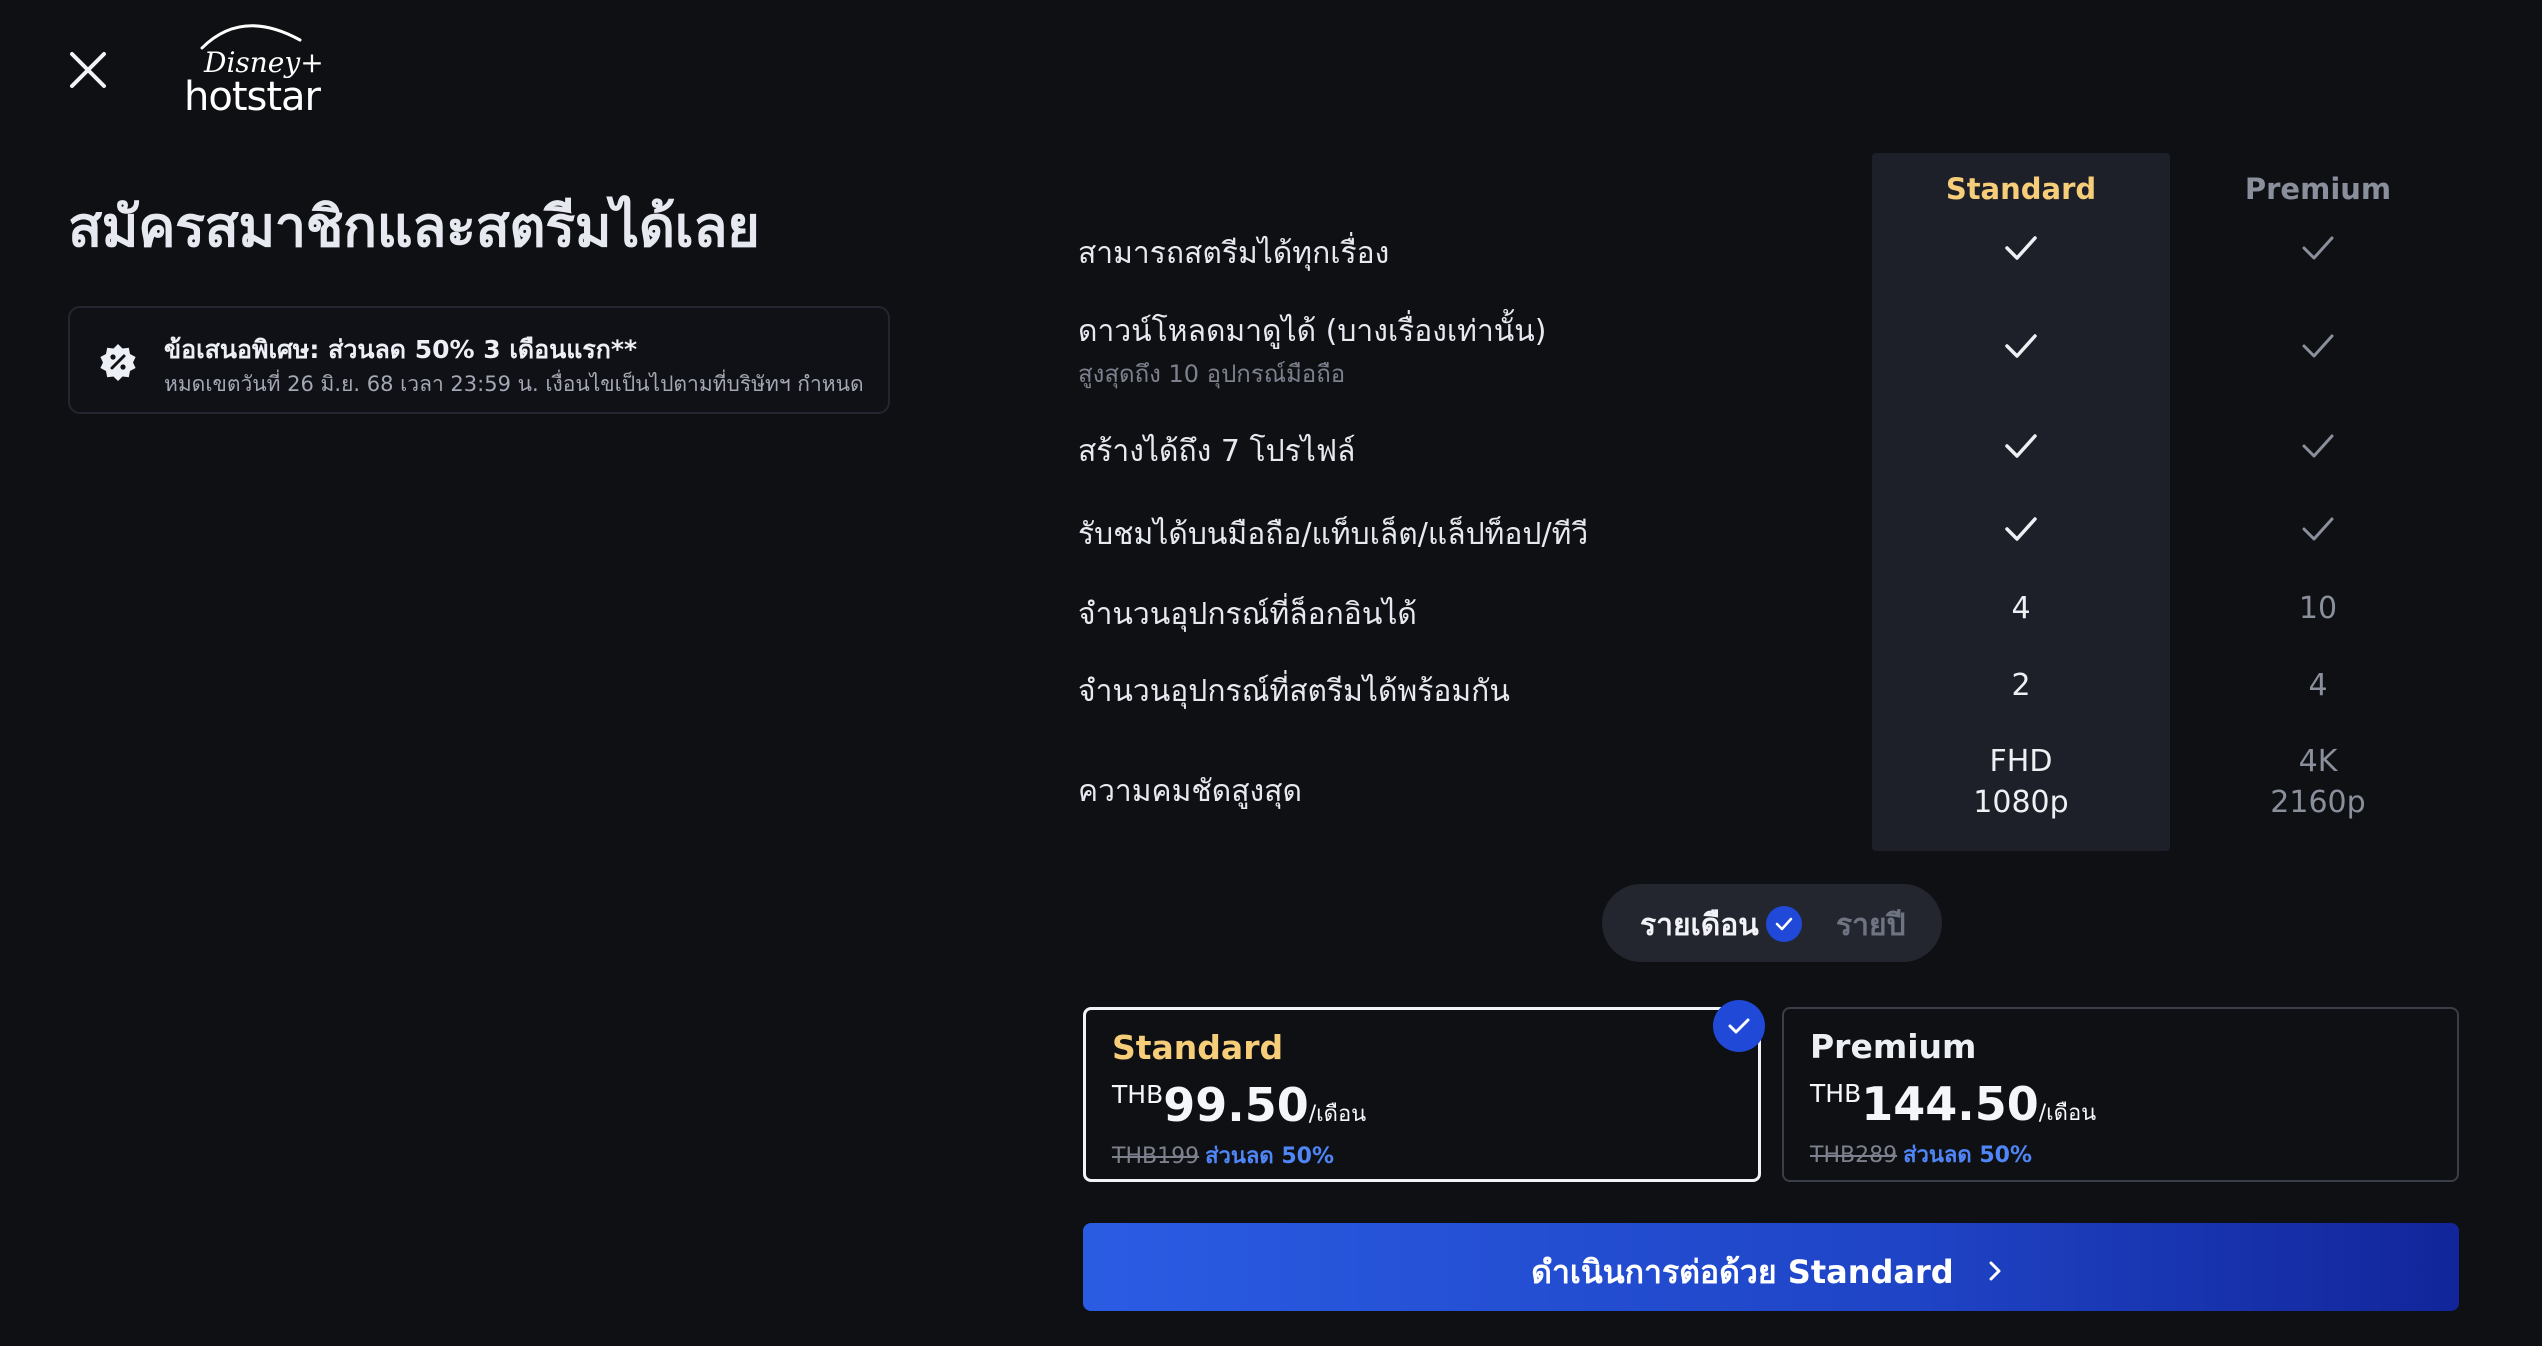 This screenshot has width=2542, height=1346. Describe the element at coordinates (2318, 761) in the screenshot. I see `premium-resolution-name: 4K` at that location.